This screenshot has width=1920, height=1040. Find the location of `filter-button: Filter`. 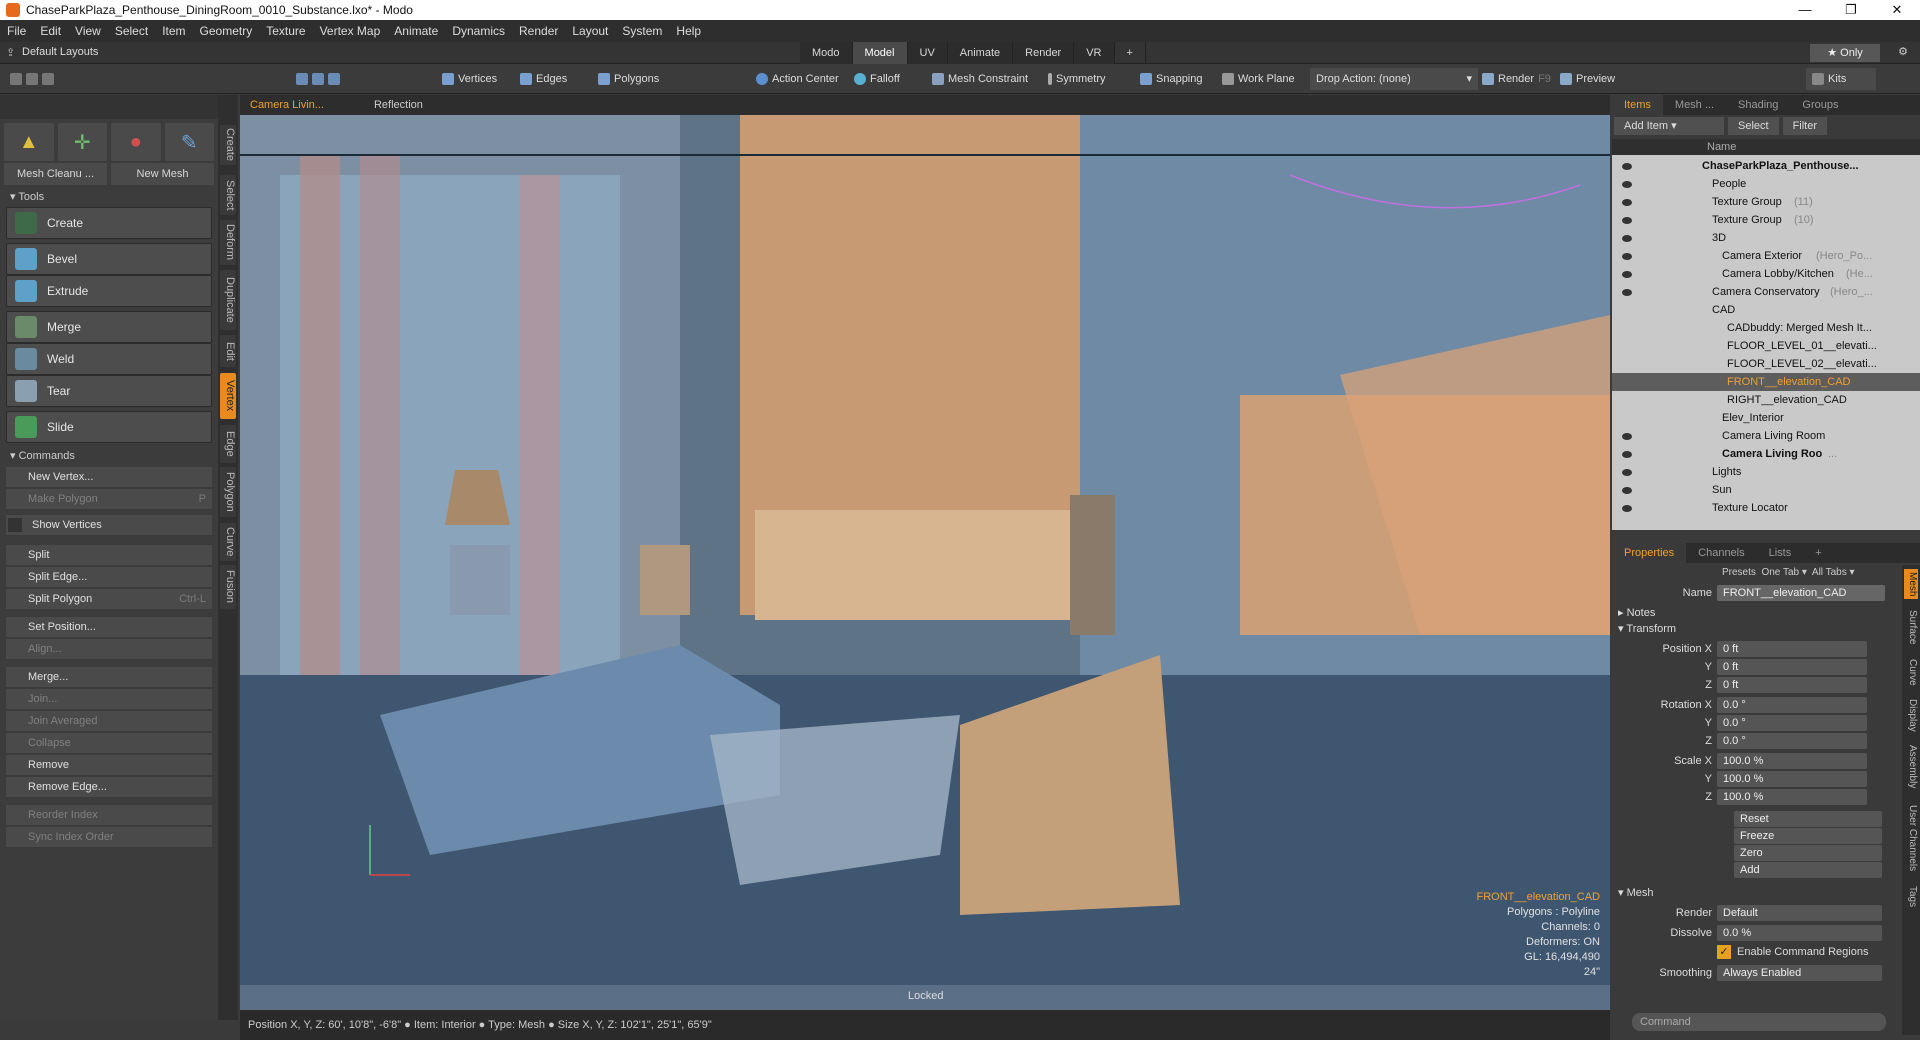

filter-button: Filter is located at coordinates (1805, 126).